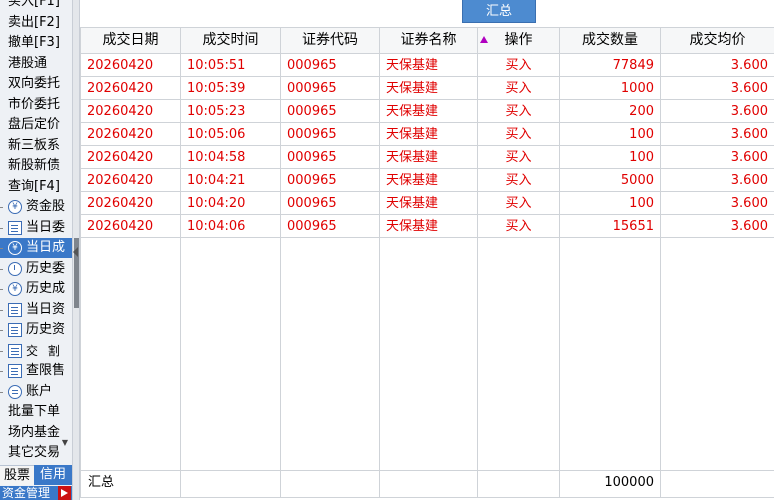 This screenshot has height=500, width=774. What do you see at coordinates (717, 40) in the screenshot?
I see `column-header: 成交均价` at bounding box center [717, 40].